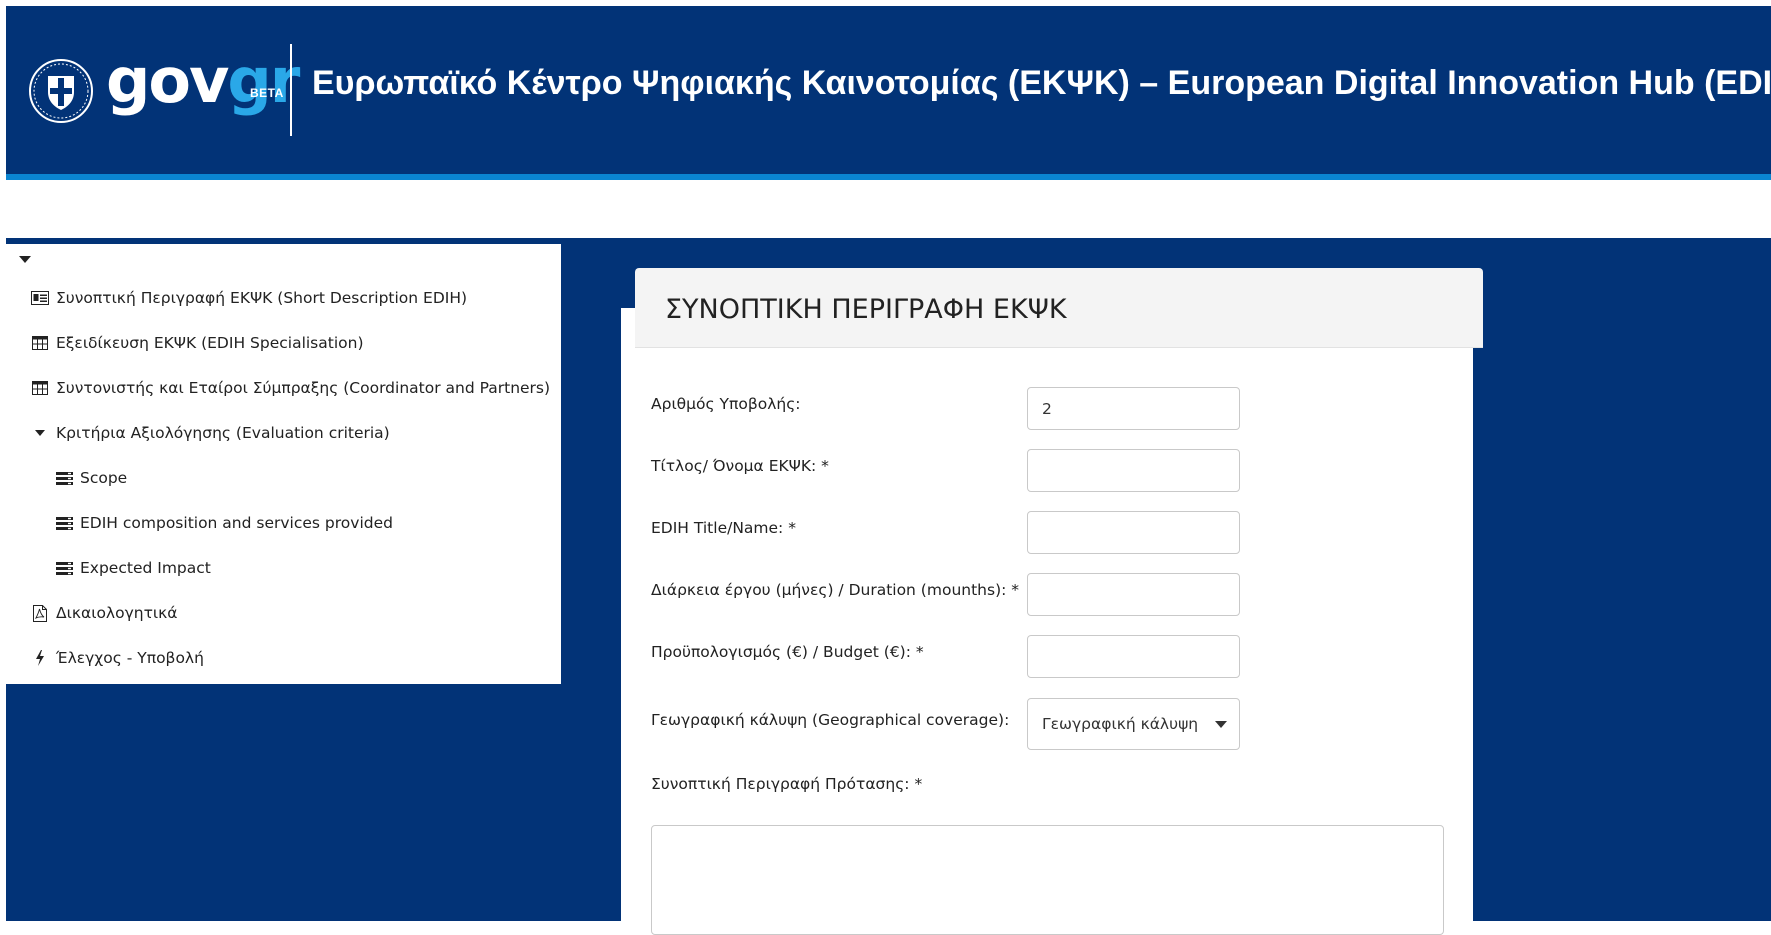 The width and height of the screenshot is (1771, 935). I want to click on title-name-gr-field, so click(1133, 470).